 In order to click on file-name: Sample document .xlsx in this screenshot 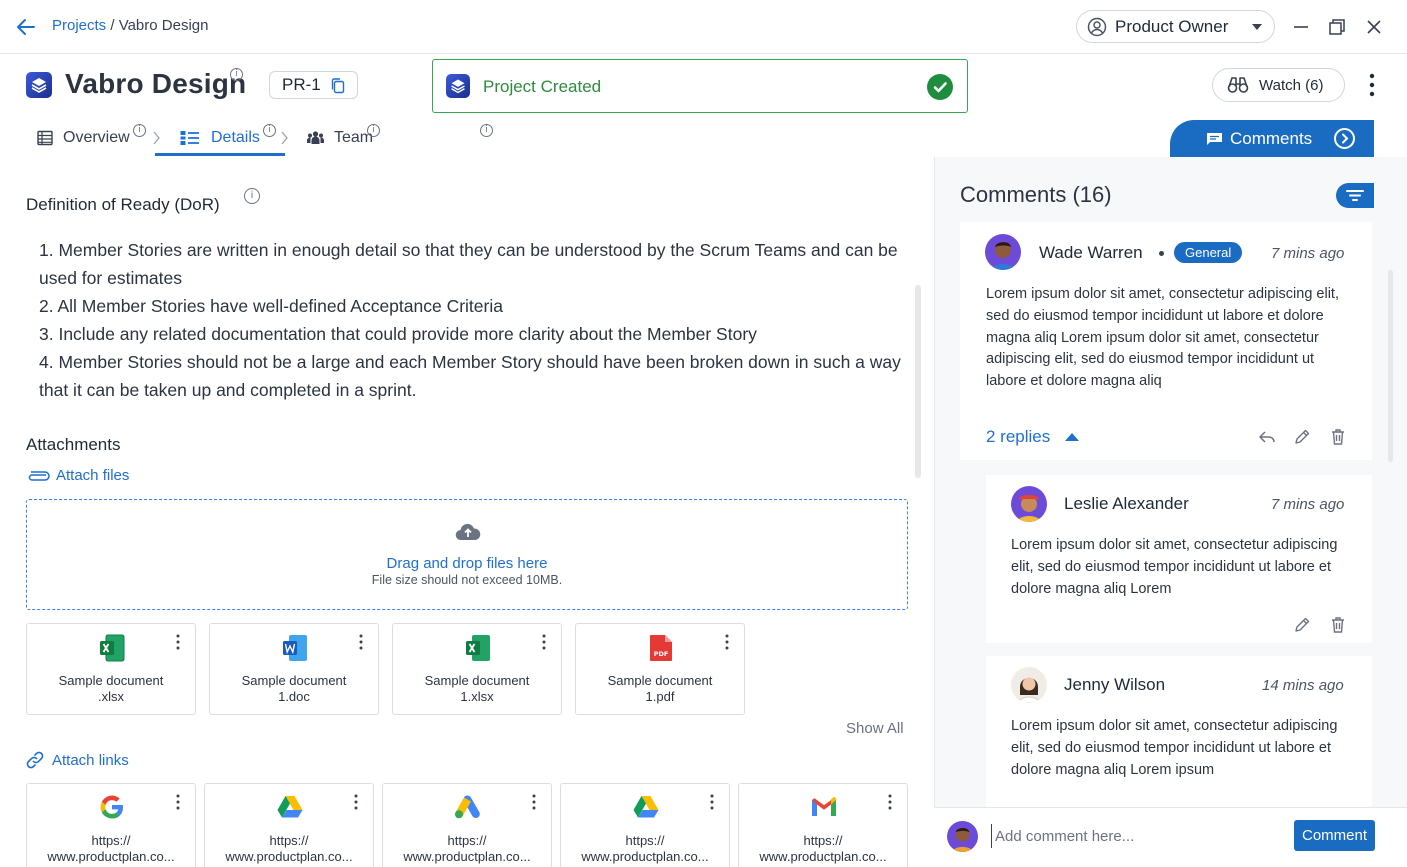, I will do `click(111, 688)`.